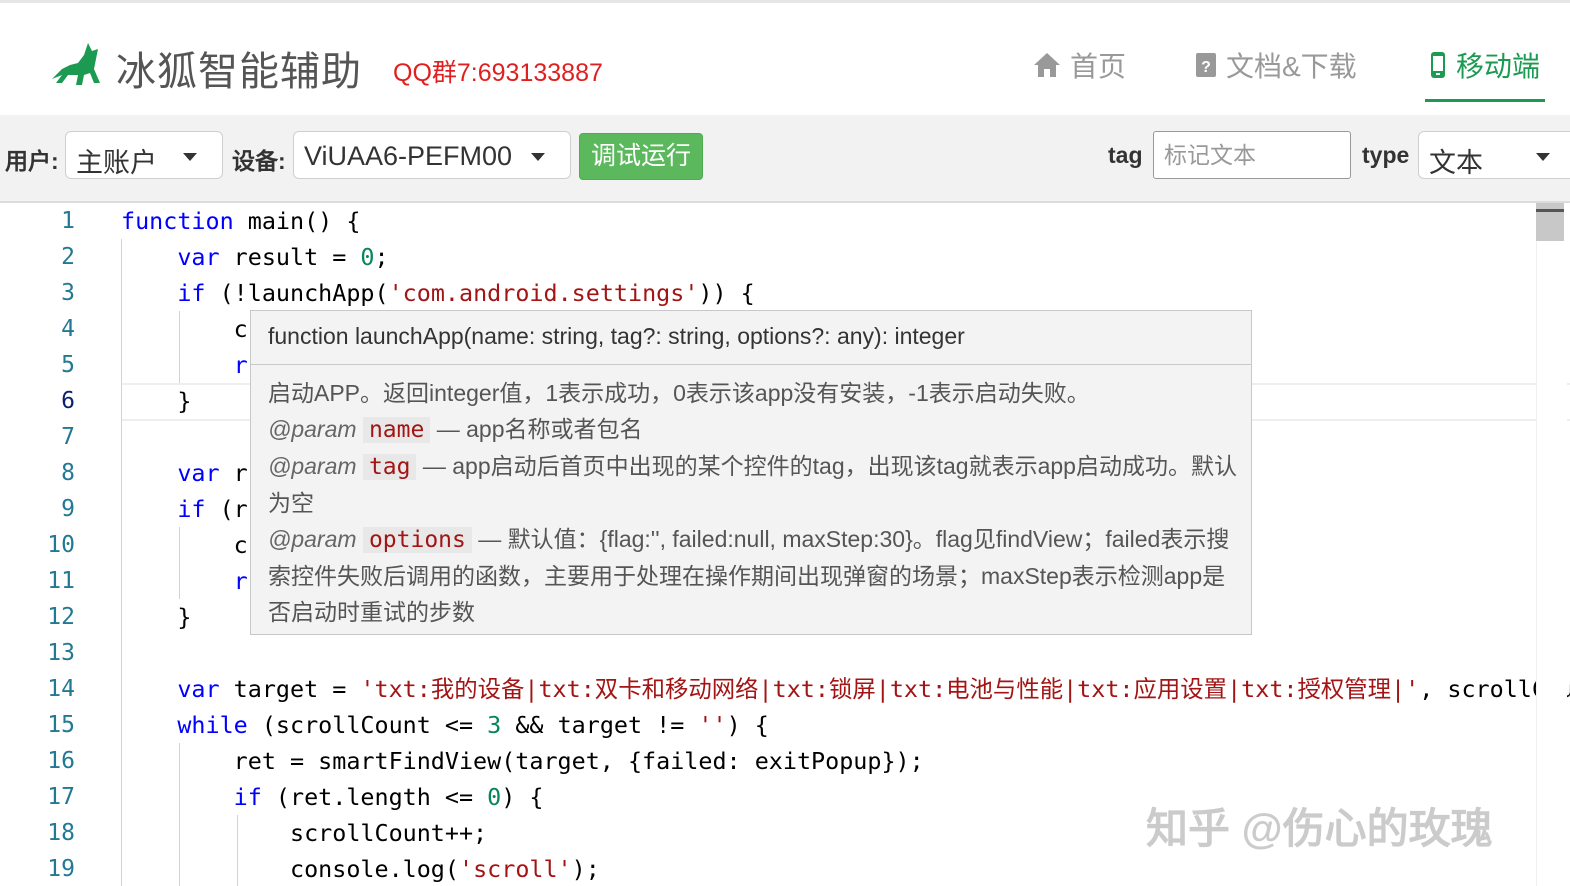  Describe the element at coordinates (290, 869) in the screenshot. I see `code-token: console.log(` at that location.